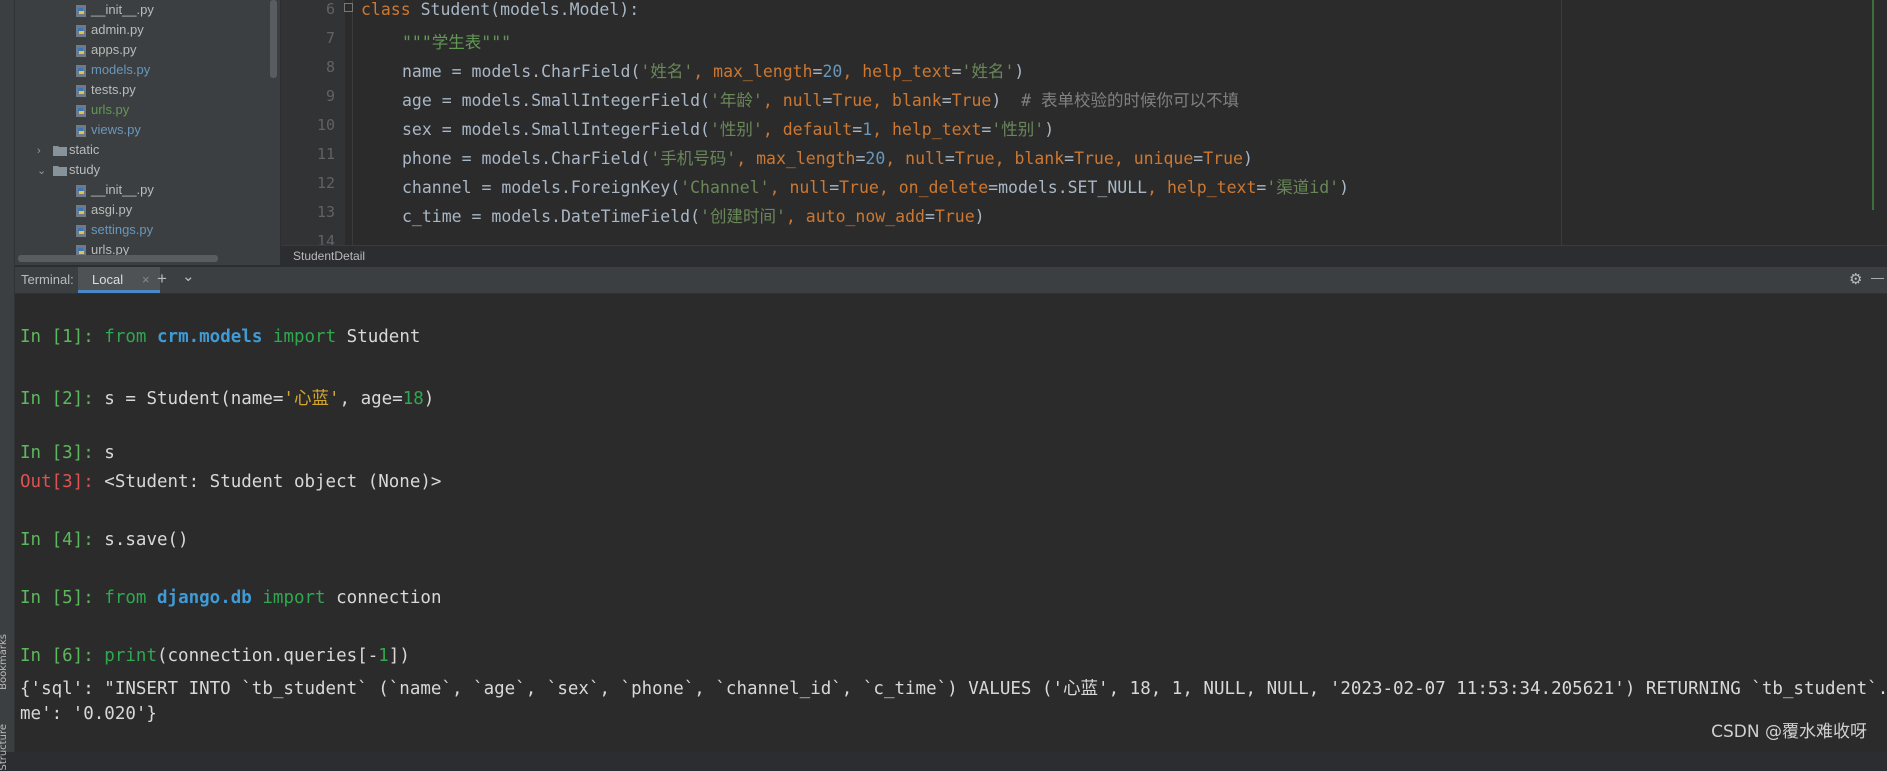  I want to click on add-tab-icon: +, so click(162, 279).